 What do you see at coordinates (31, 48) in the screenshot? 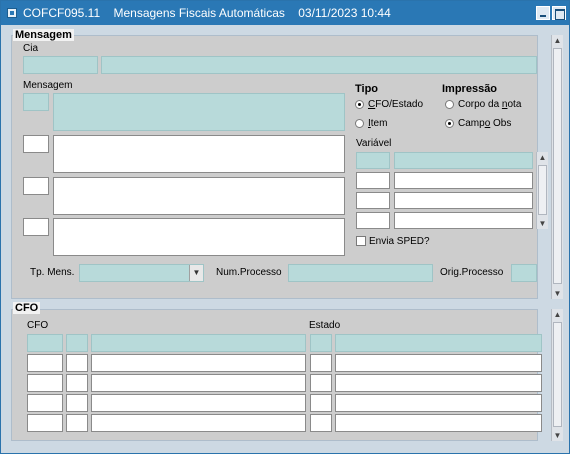
I see `cia-label: Cia` at bounding box center [31, 48].